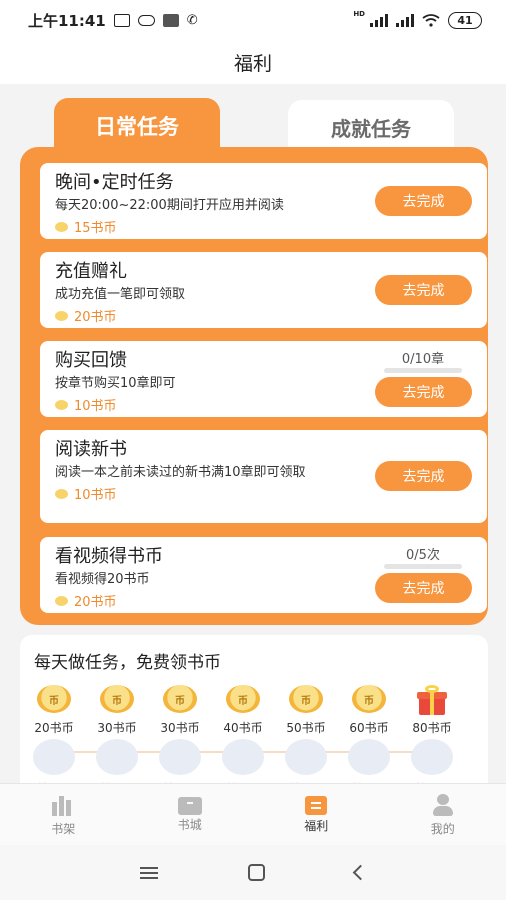  Describe the element at coordinates (369, 728) in the screenshot. I see `day-amount: 60书币` at that location.